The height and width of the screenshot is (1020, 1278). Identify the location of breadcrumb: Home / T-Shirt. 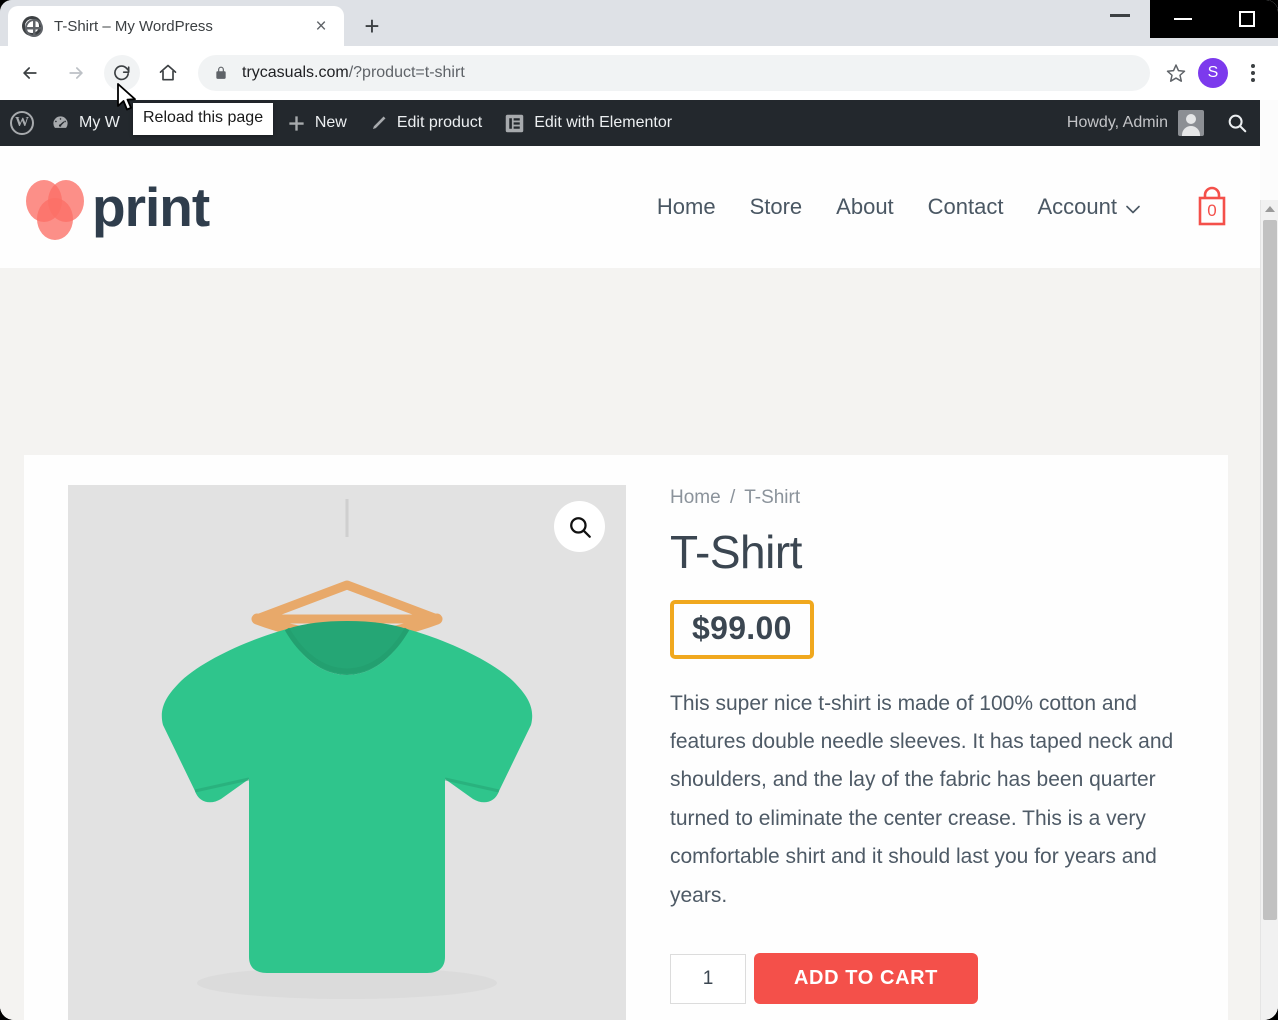
(932, 498).